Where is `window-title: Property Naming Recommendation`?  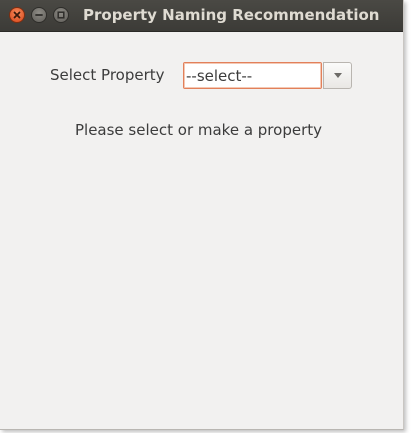
window-title: Property Naming Recommendation is located at coordinates (231, 15).